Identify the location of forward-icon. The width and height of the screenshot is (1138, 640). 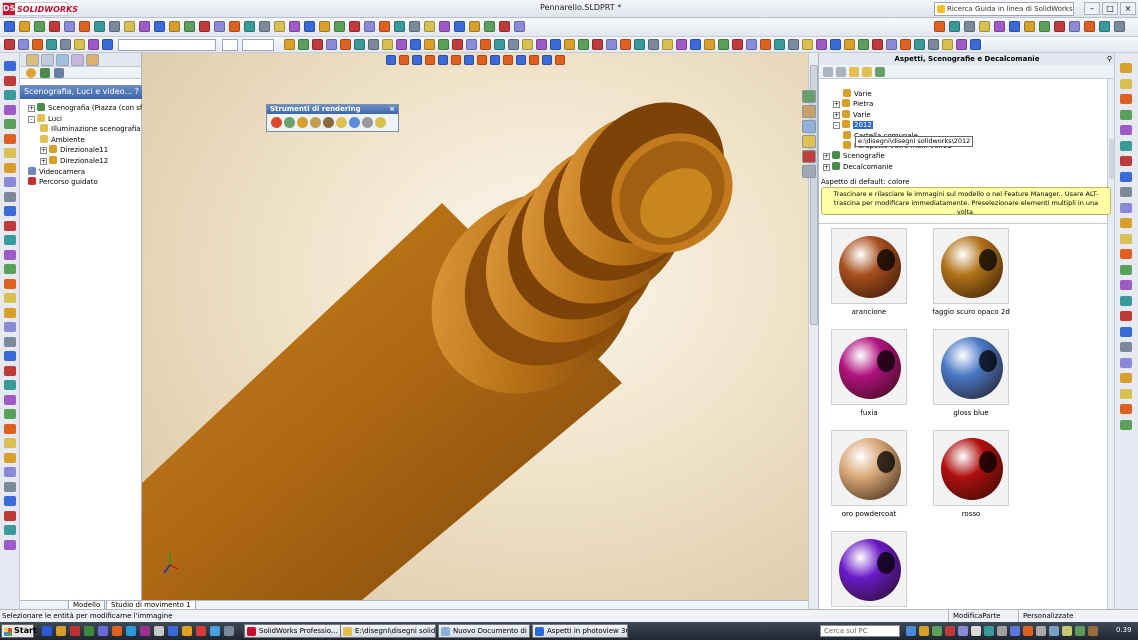
(841, 72).